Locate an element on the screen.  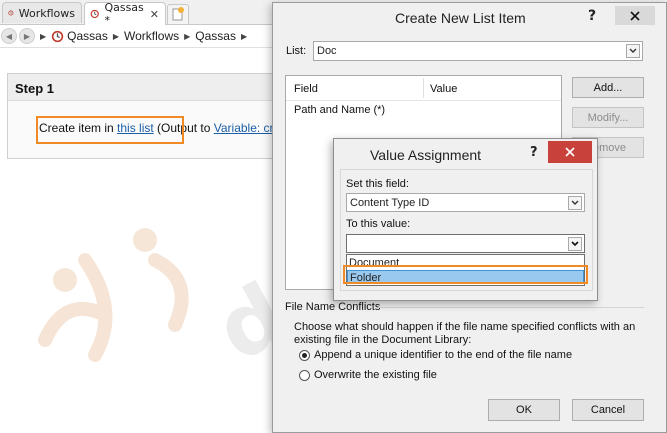
dialog-title: Create New List Item is located at coordinates (460, 18).